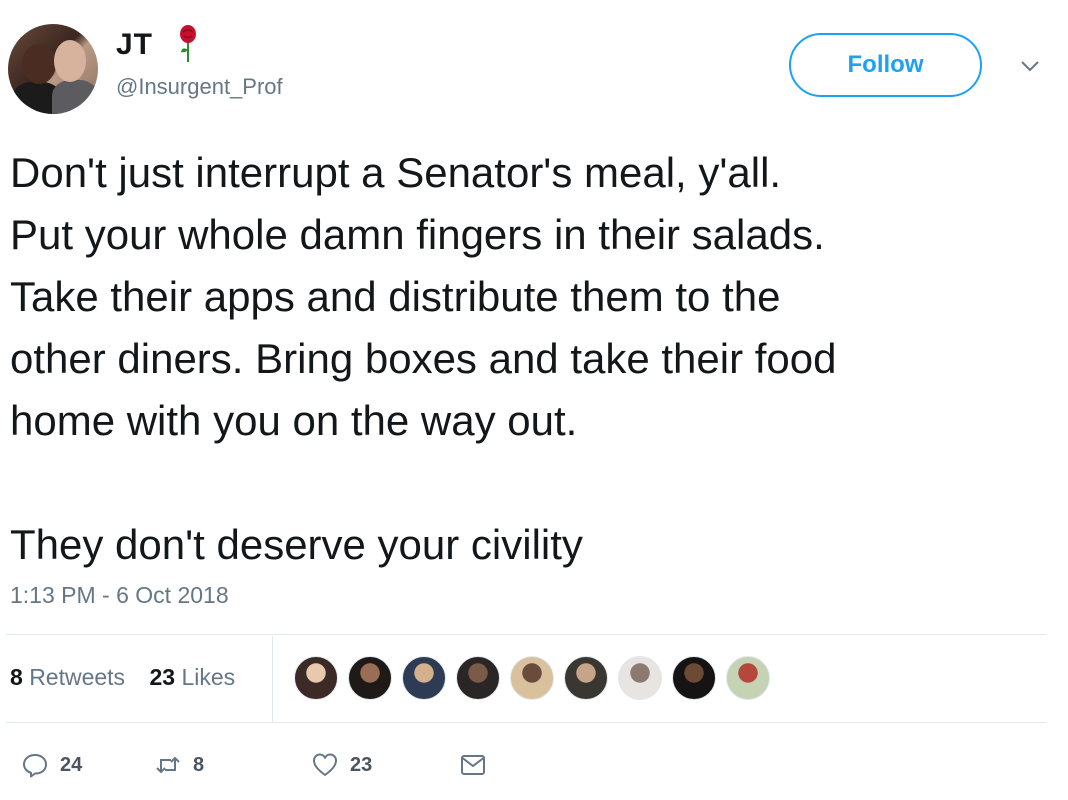  I want to click on retweet-icon, so click(168, 765).